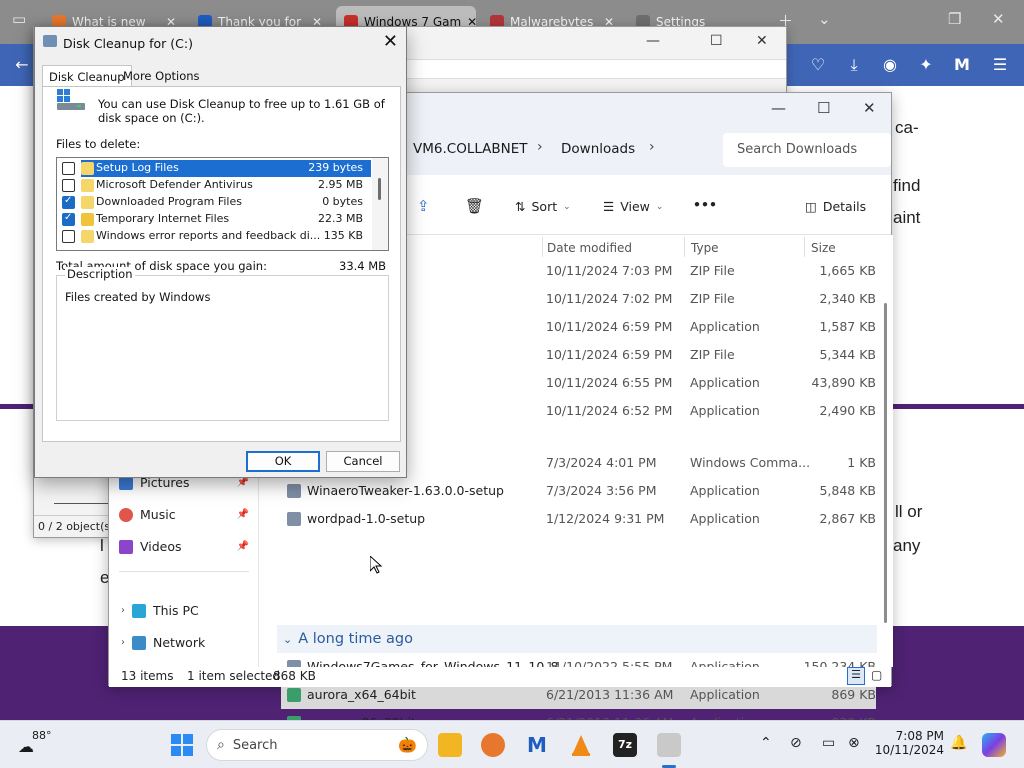  Describe the element at coordinates (625, 745) in the screenshot. I see `7zip-taskbar-icon: 7z` at that location.